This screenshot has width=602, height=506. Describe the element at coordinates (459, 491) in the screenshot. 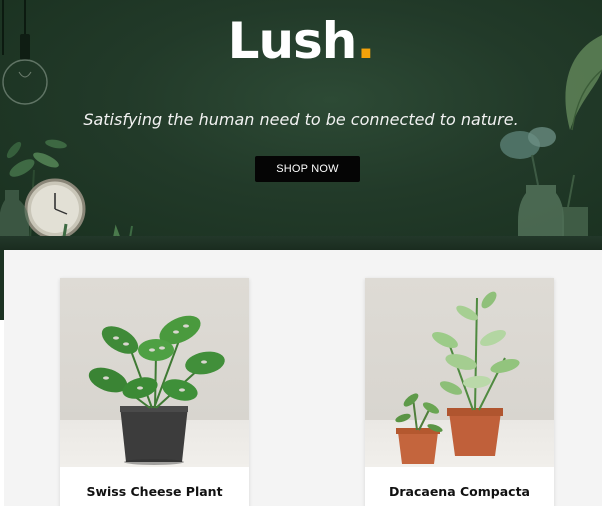

I see `product-name: Dracaena Compacta` at that location.